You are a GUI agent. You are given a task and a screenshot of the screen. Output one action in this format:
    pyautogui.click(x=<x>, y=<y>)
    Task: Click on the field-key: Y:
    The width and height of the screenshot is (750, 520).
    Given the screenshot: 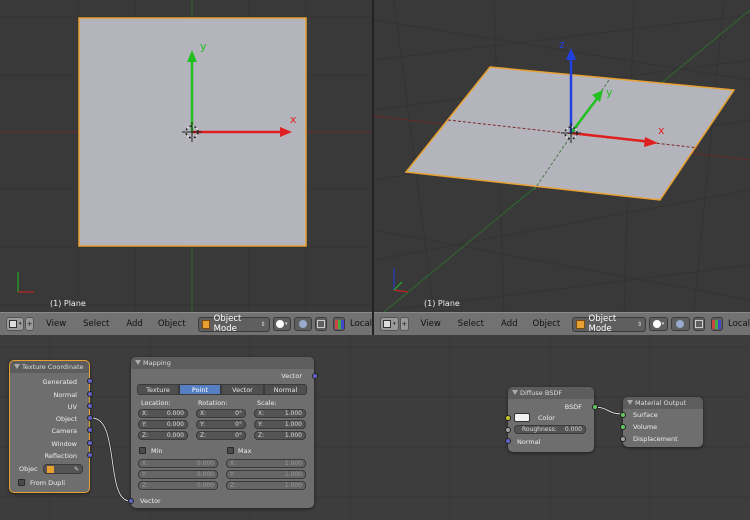 What is the action you would take?
    pyautogui.click(x=144, y=424)
    